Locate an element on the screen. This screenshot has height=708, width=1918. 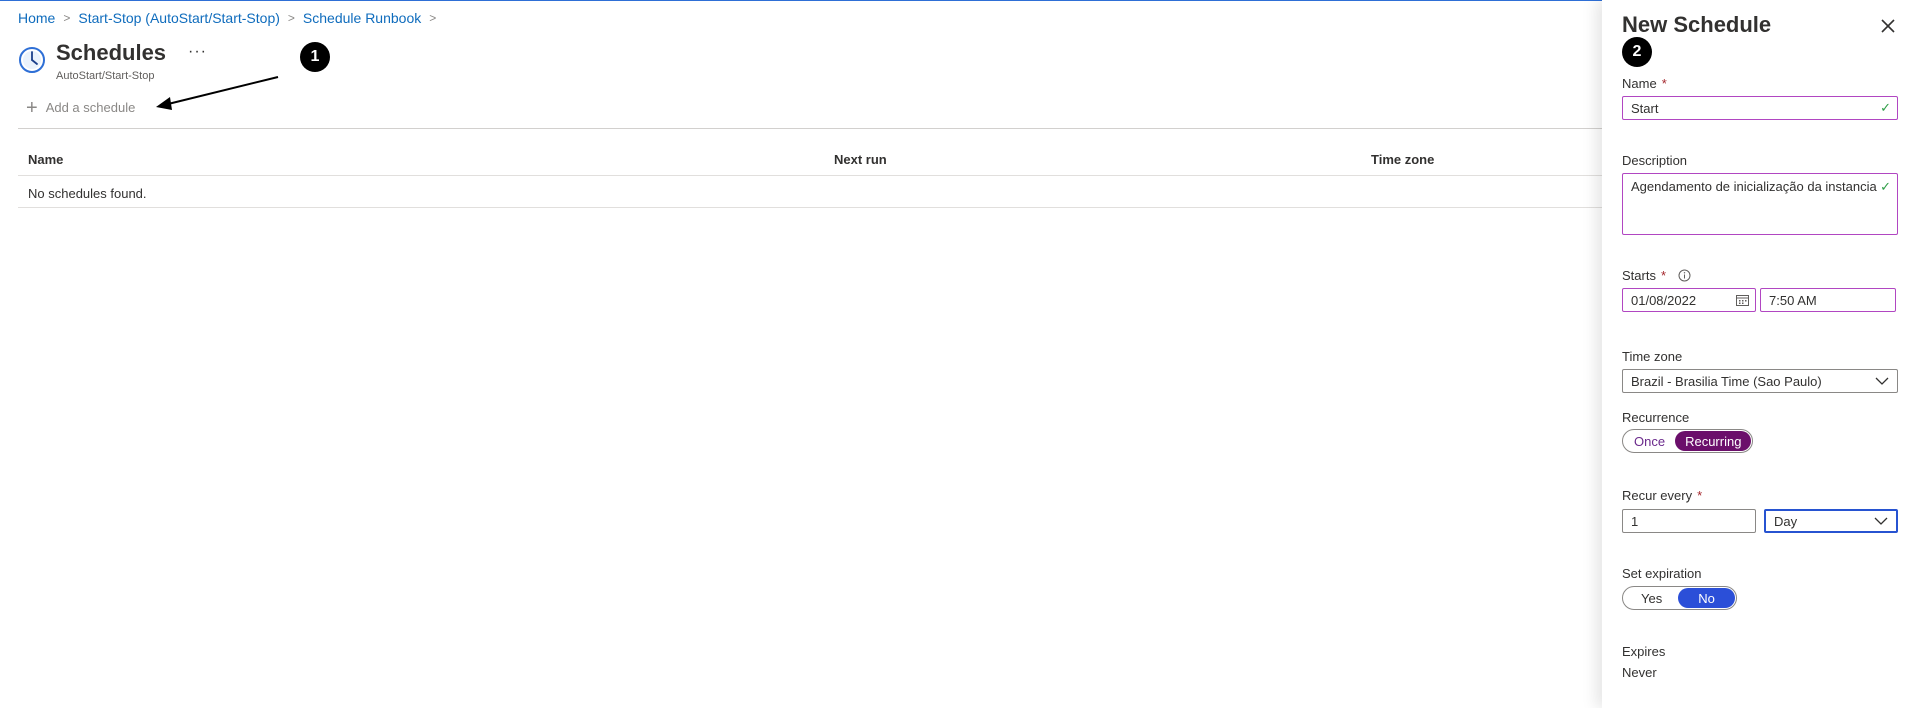
step-badge-2: 2 is located at coordinates (1637, 52).